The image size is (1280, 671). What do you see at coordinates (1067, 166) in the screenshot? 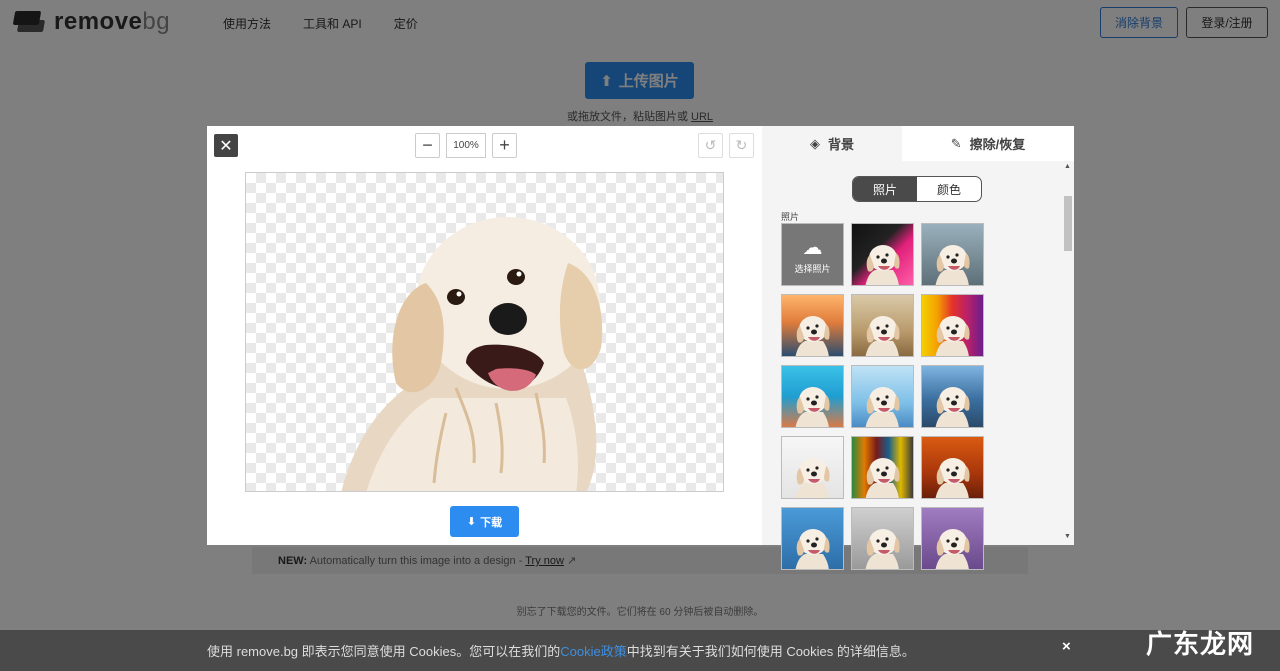
I see `scroll-up-arrow-icon: ▲` at bounding box center [1067, 166].